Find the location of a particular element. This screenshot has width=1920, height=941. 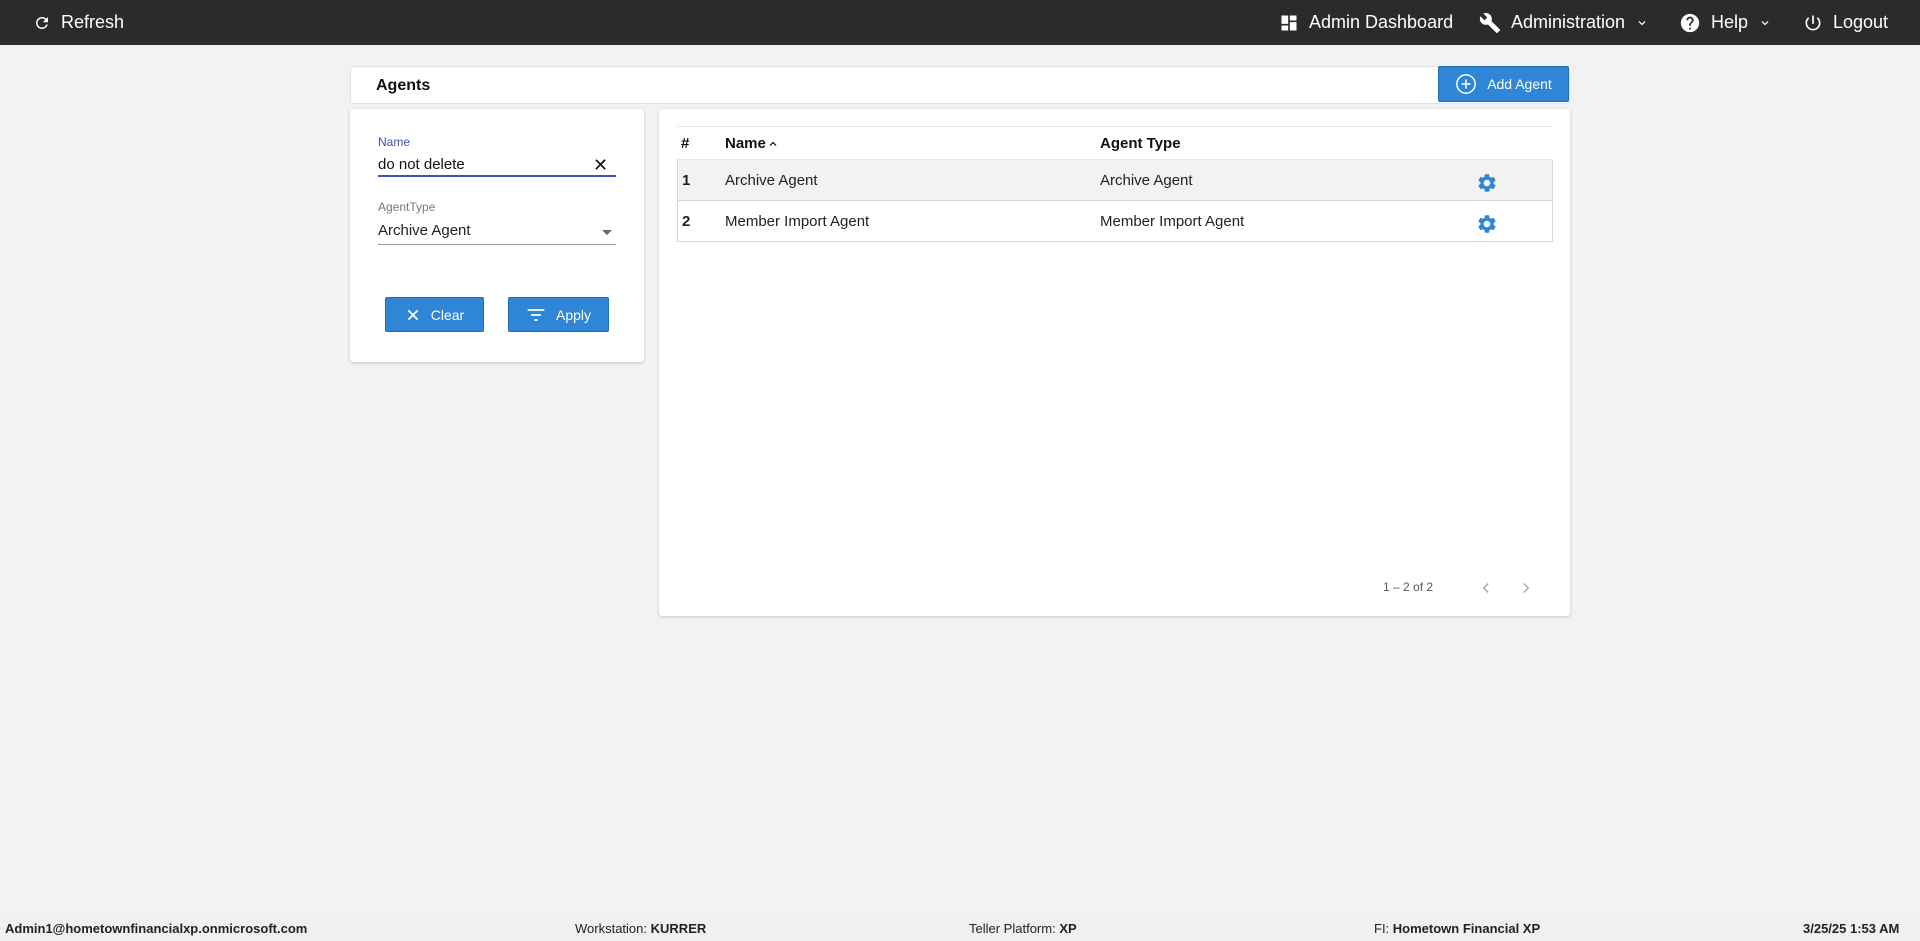

table-header: # Name Agent Type is located at coordinates (1115, 143).